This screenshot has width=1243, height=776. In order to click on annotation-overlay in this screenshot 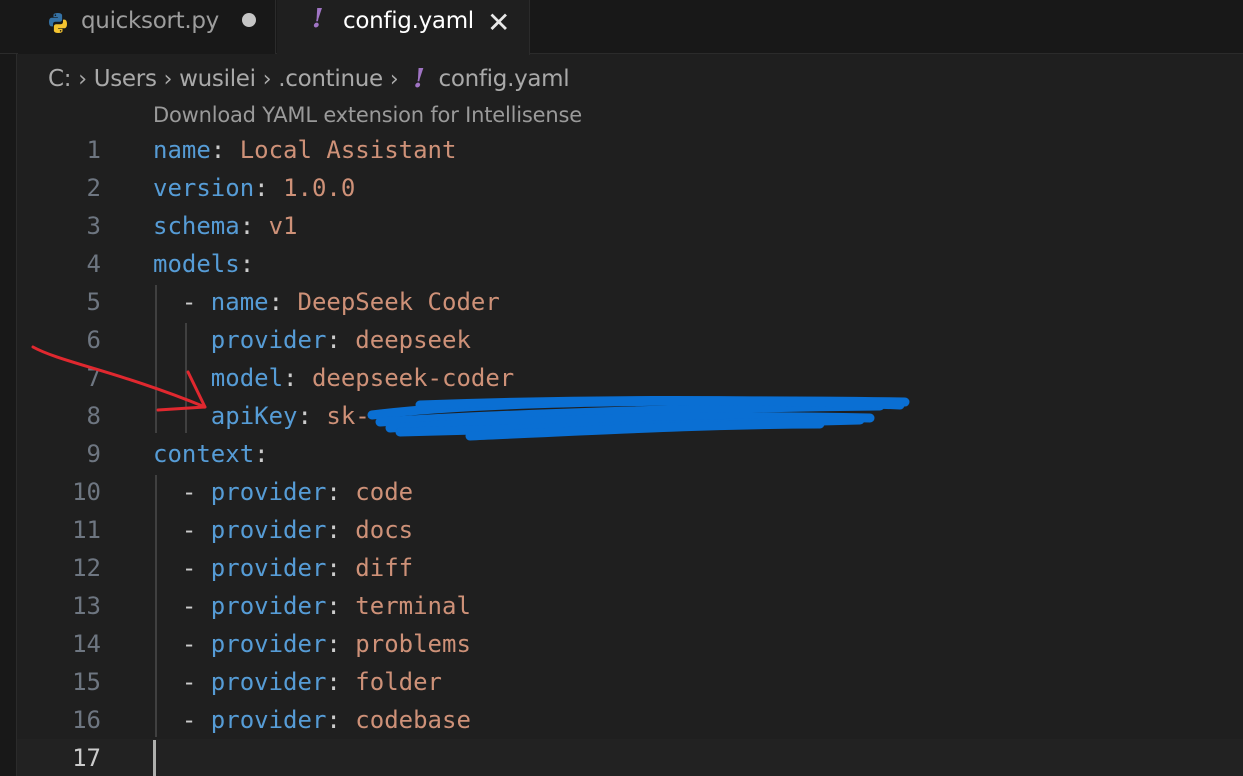, I will do `click(470, 393)`.